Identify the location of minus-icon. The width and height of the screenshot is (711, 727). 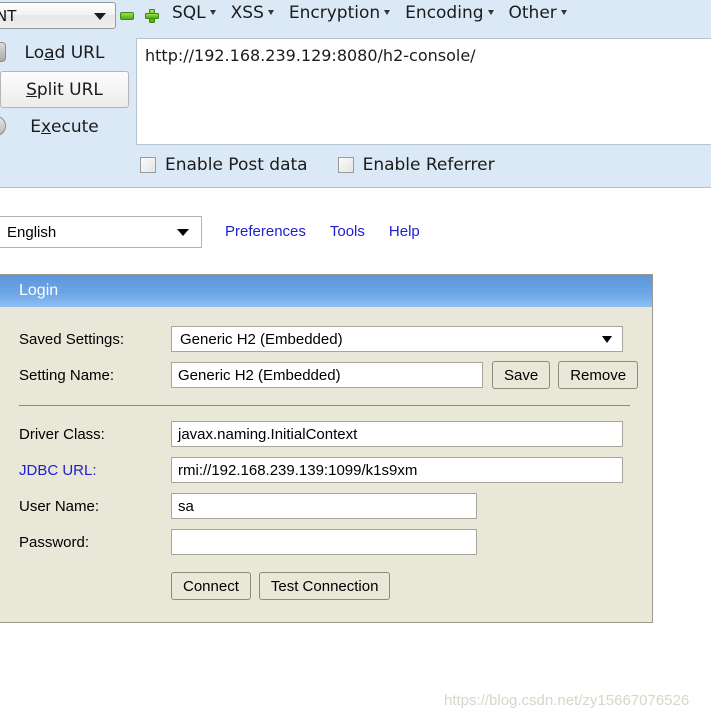
(127, 16).